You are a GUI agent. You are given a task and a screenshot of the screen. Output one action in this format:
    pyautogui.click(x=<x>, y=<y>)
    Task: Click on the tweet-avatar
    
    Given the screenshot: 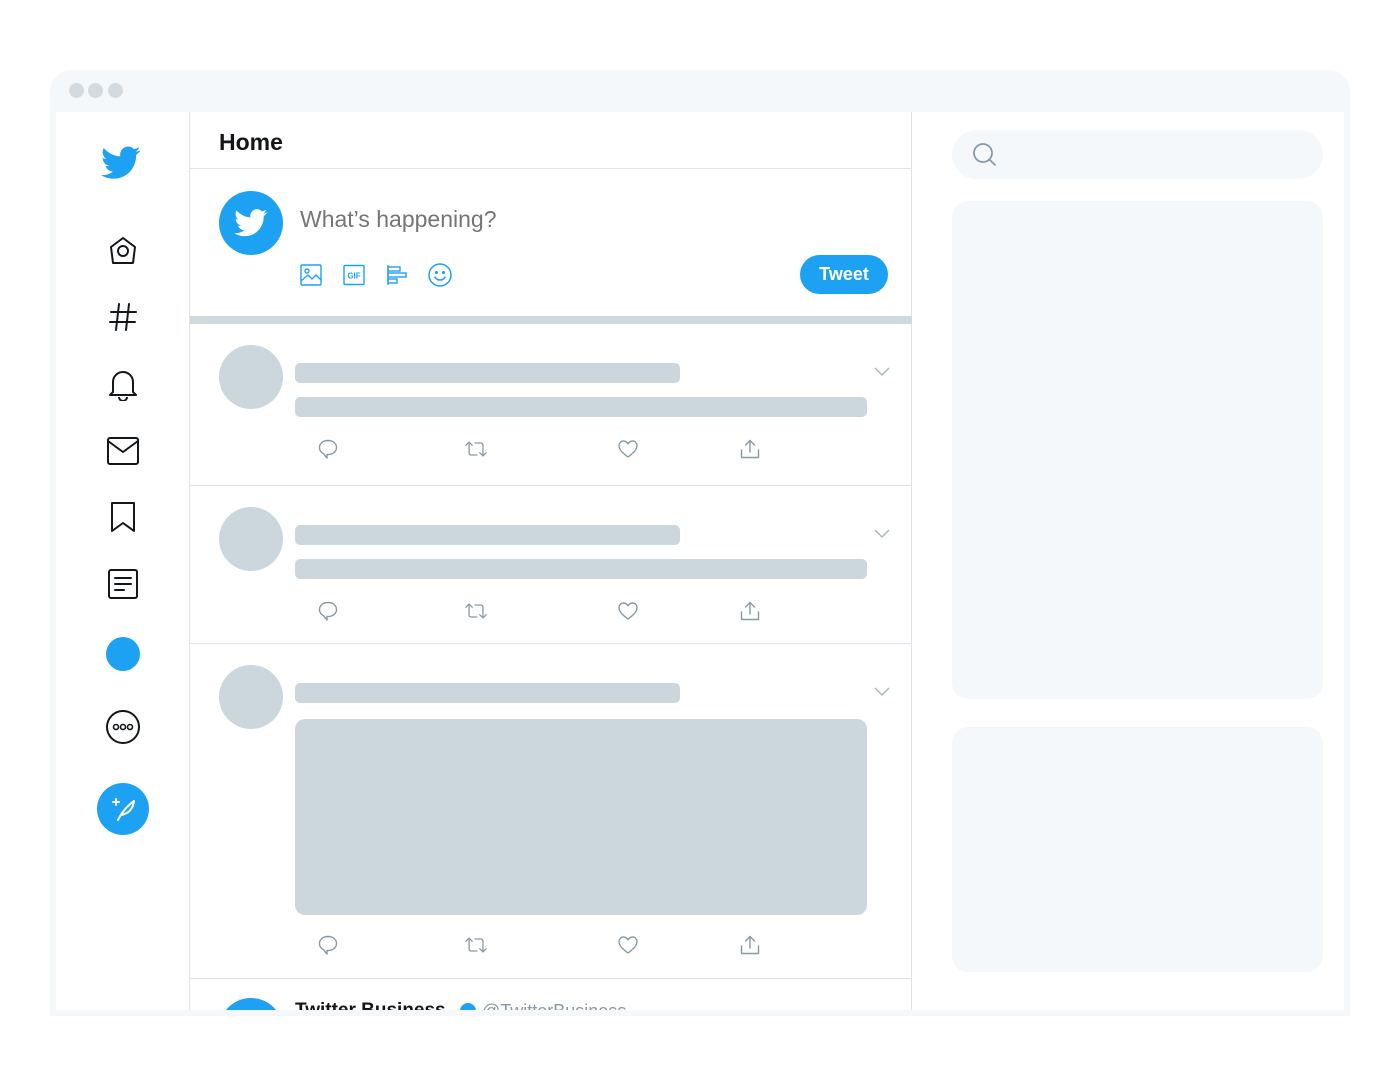 What is the action you would take?
    pyautogui.click(x=251, y=1004)
    